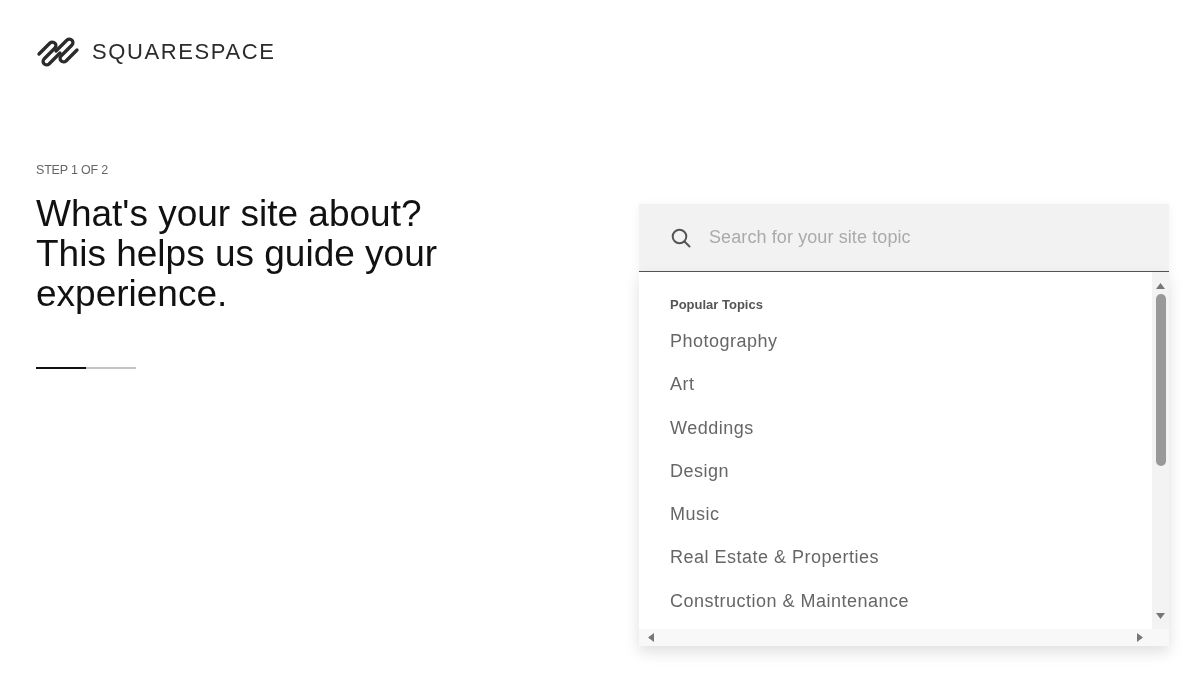 This screenshot has height=679, width=1200. Describe the element at coordinates (700, 471) in the screenshot. I see `topic-option: Design` at that location.